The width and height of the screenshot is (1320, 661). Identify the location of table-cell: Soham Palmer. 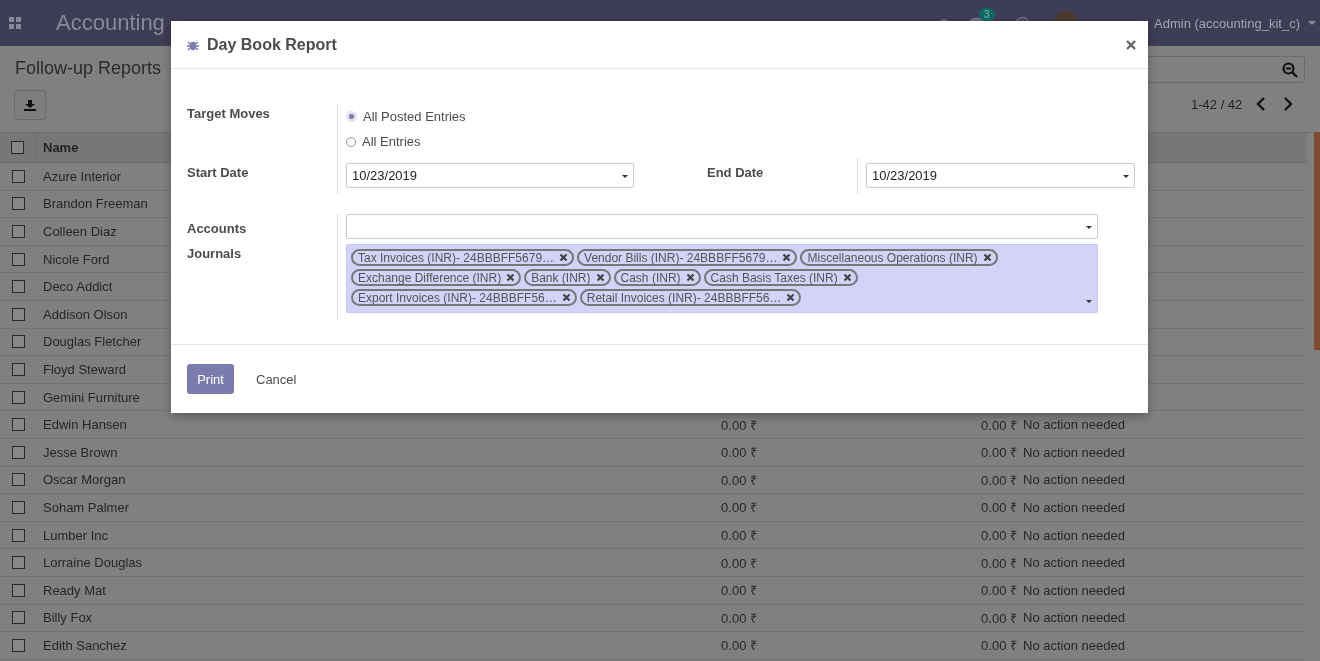
(86, 507).